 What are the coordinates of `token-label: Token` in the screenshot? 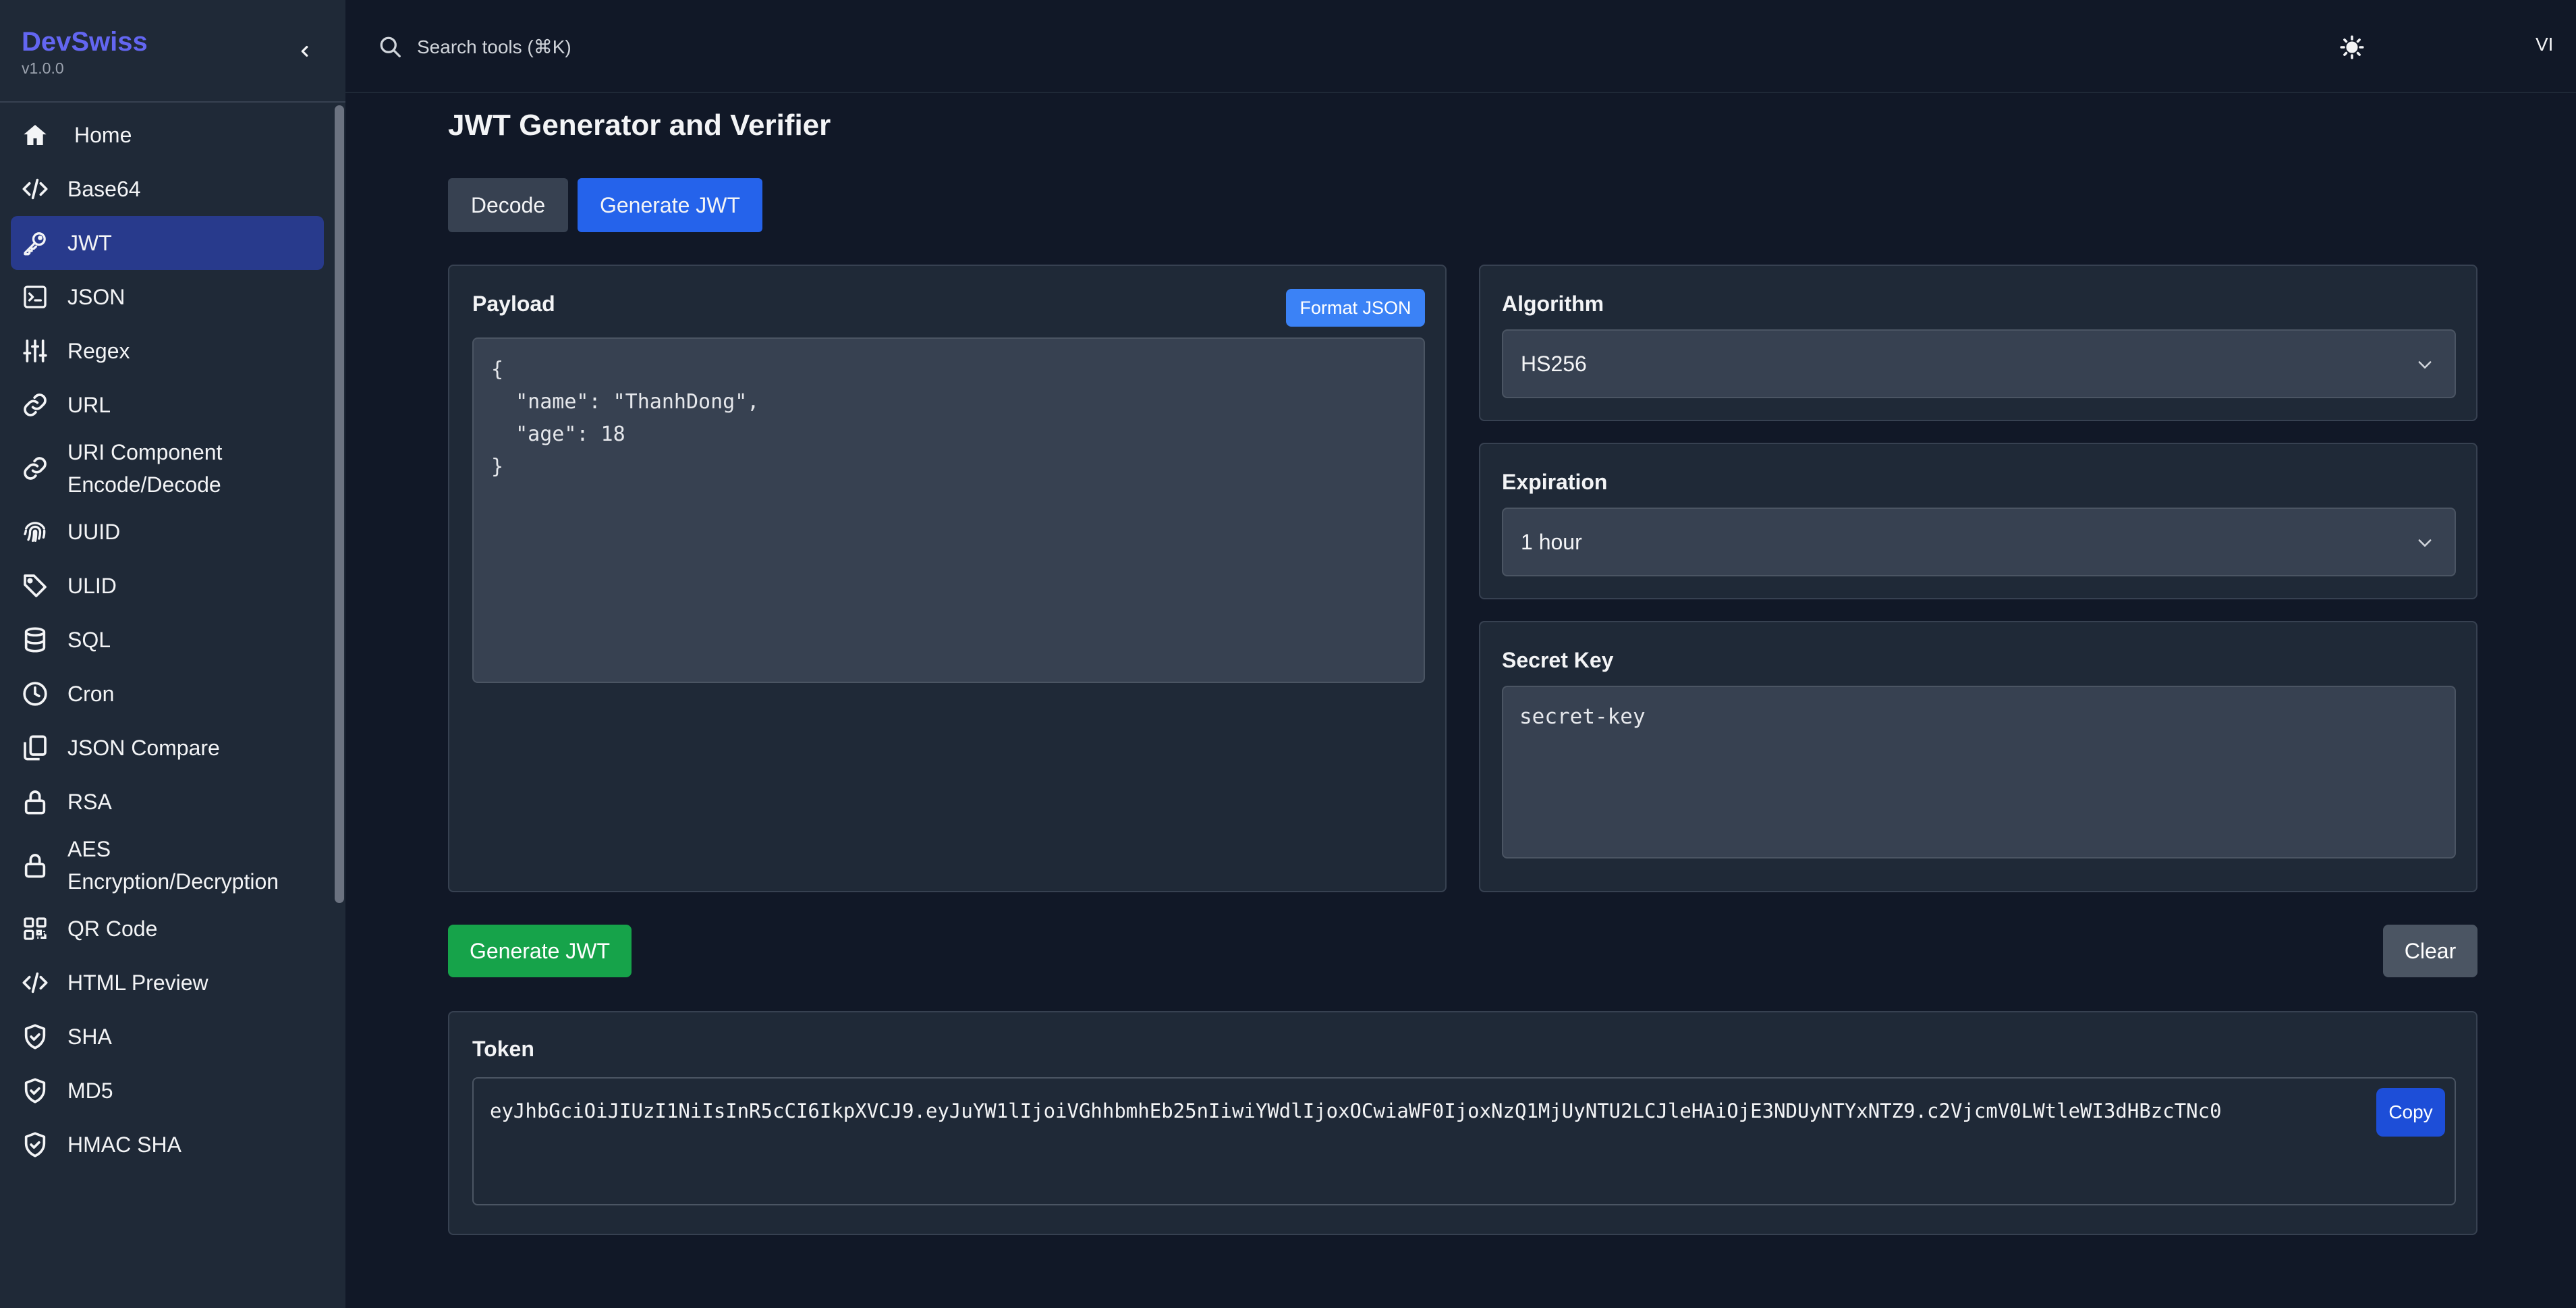 It's located at (503, 1049).